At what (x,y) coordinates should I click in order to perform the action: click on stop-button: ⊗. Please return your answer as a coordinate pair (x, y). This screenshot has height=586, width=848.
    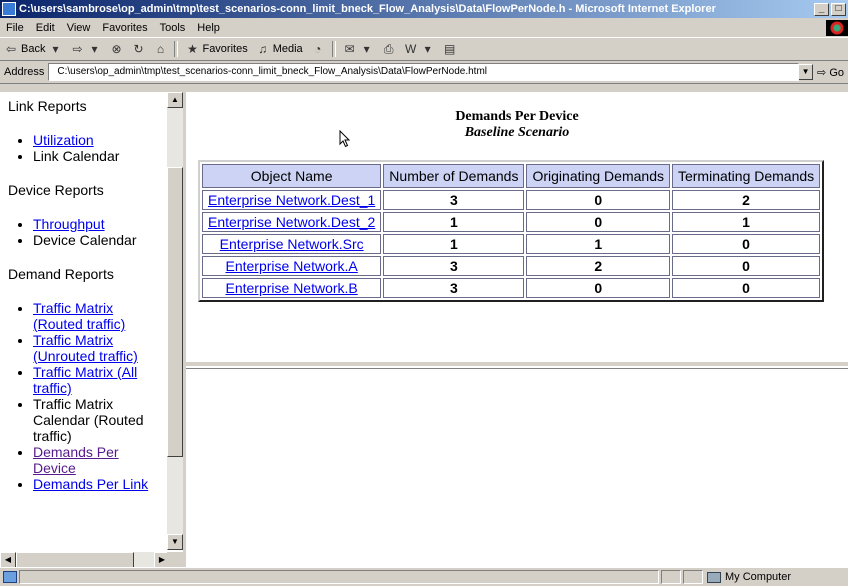
    Looking at the image, I should click on (116, 49).